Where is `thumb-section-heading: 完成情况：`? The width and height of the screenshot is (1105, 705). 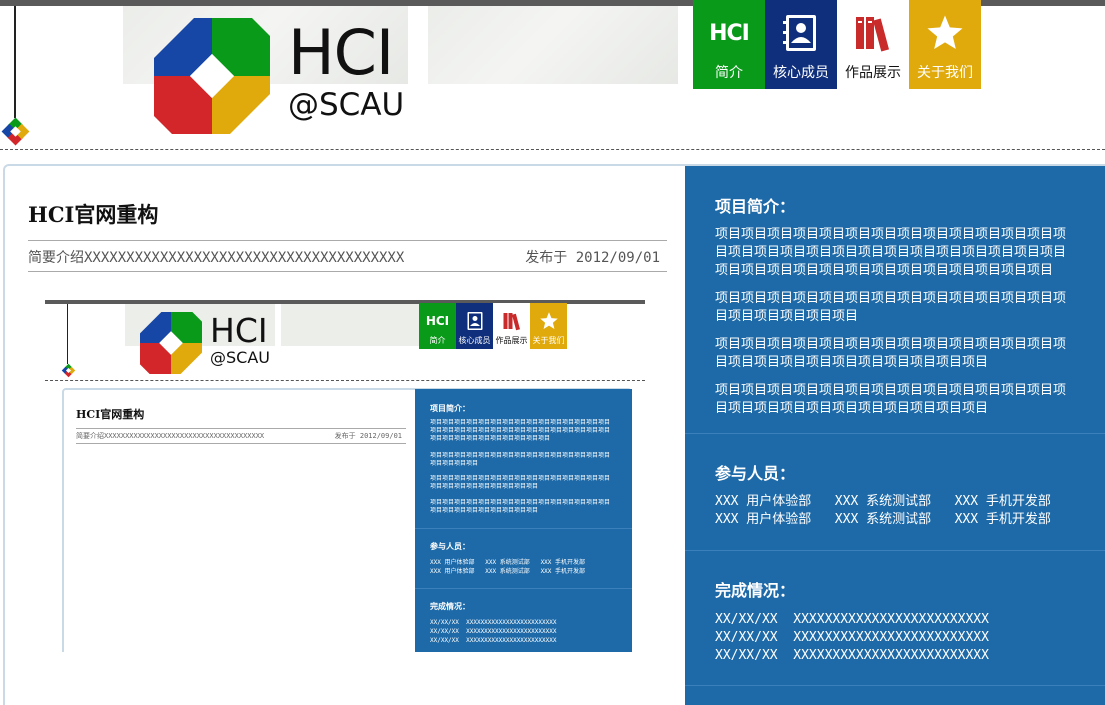 thumb-section-heading: 完成情况： is located at coordinates (450, 606).